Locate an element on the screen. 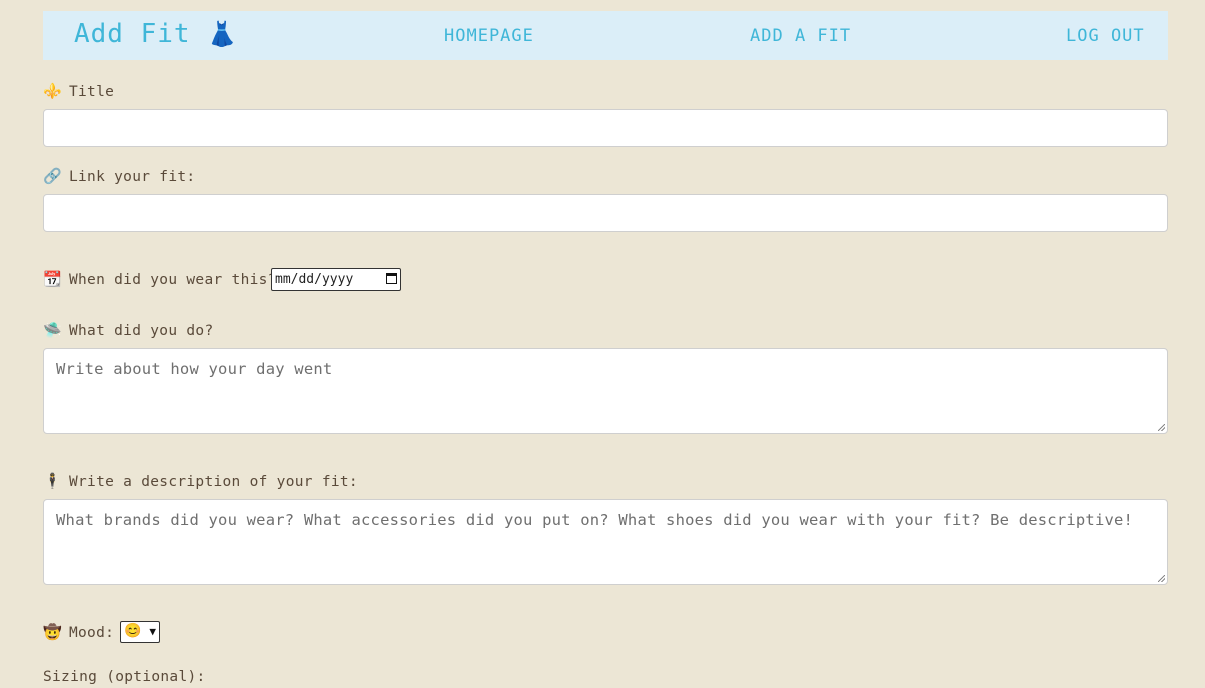 The height and width of the screenshot is (688, 1205). link-label: 🔗 Link your fit: is located at coordinates (119, 176).